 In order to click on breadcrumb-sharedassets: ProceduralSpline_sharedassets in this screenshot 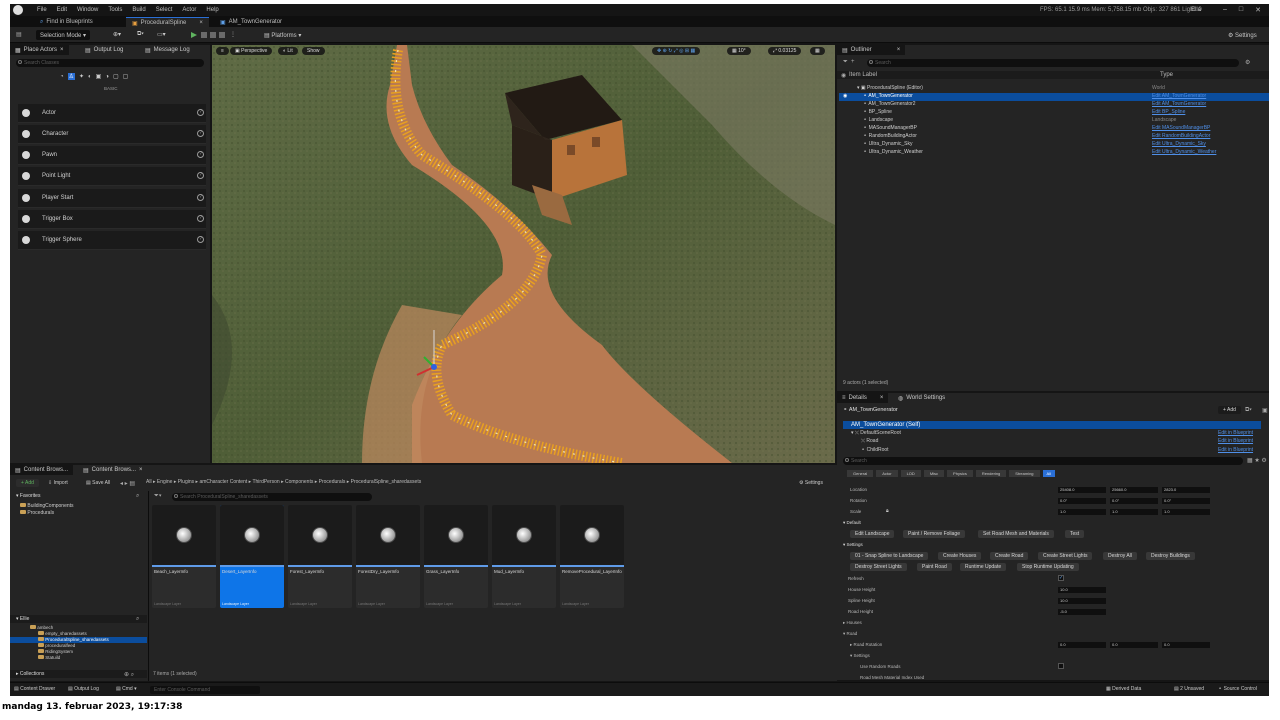, I will do `click(386, 482)`.